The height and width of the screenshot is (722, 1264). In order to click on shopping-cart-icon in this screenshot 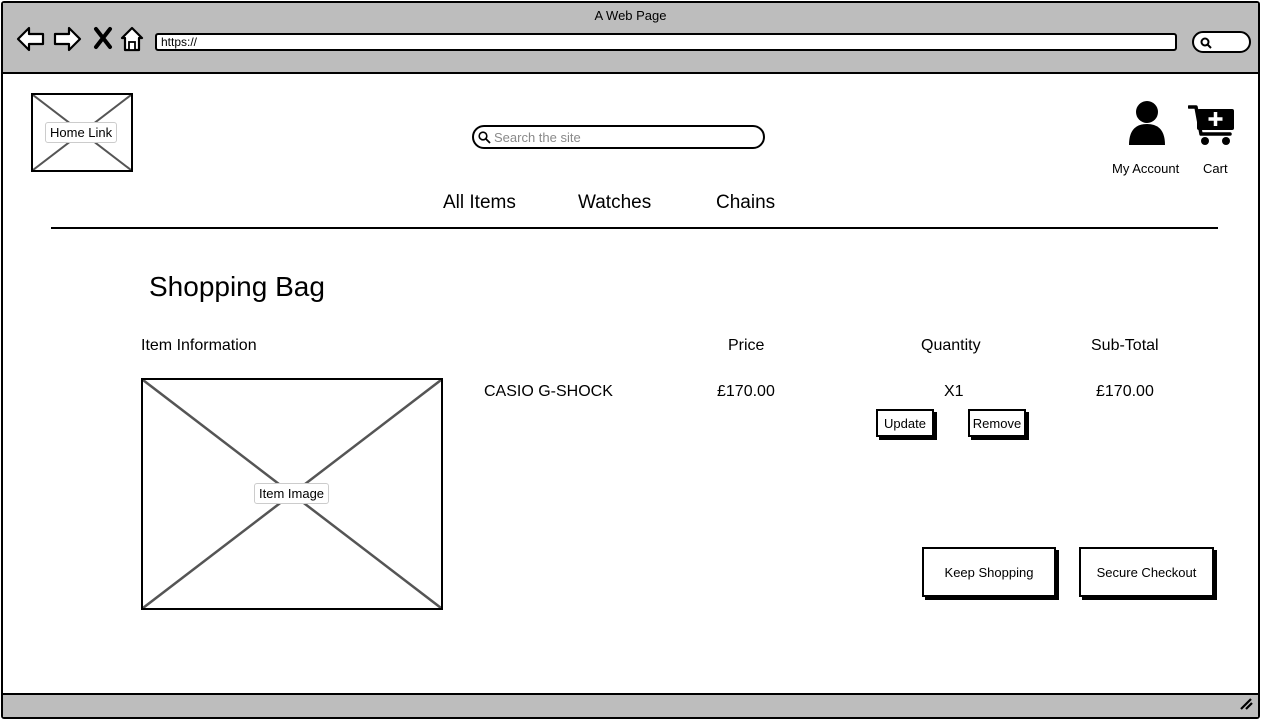, I will do `click(1211, 128)`.